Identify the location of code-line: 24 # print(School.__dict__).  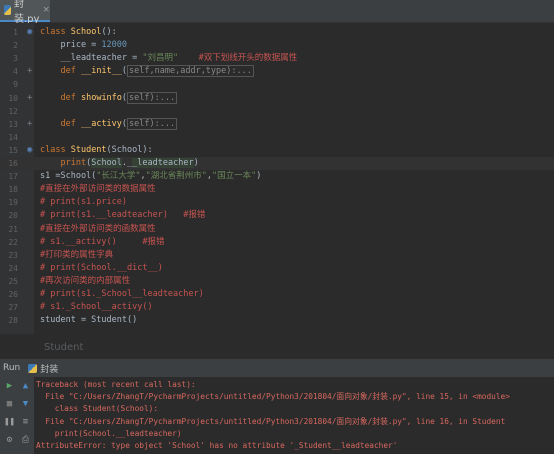
(277, 268).